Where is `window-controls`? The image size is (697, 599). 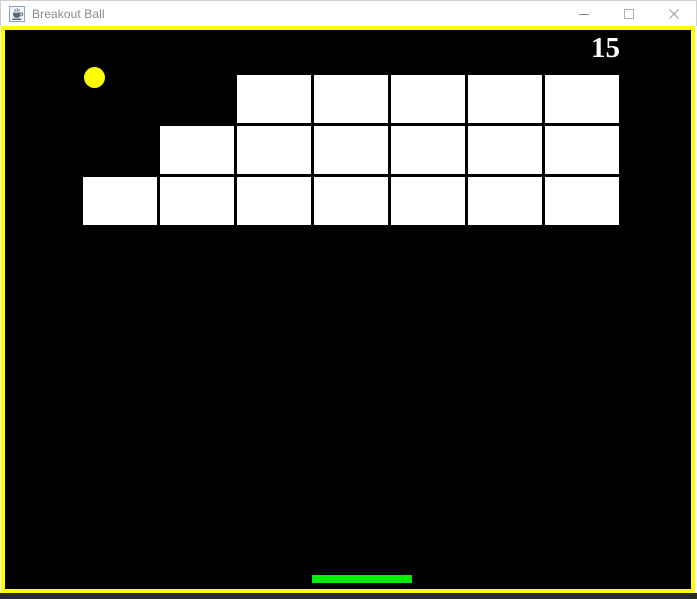 window-controls is located at coordinates (628, 13).